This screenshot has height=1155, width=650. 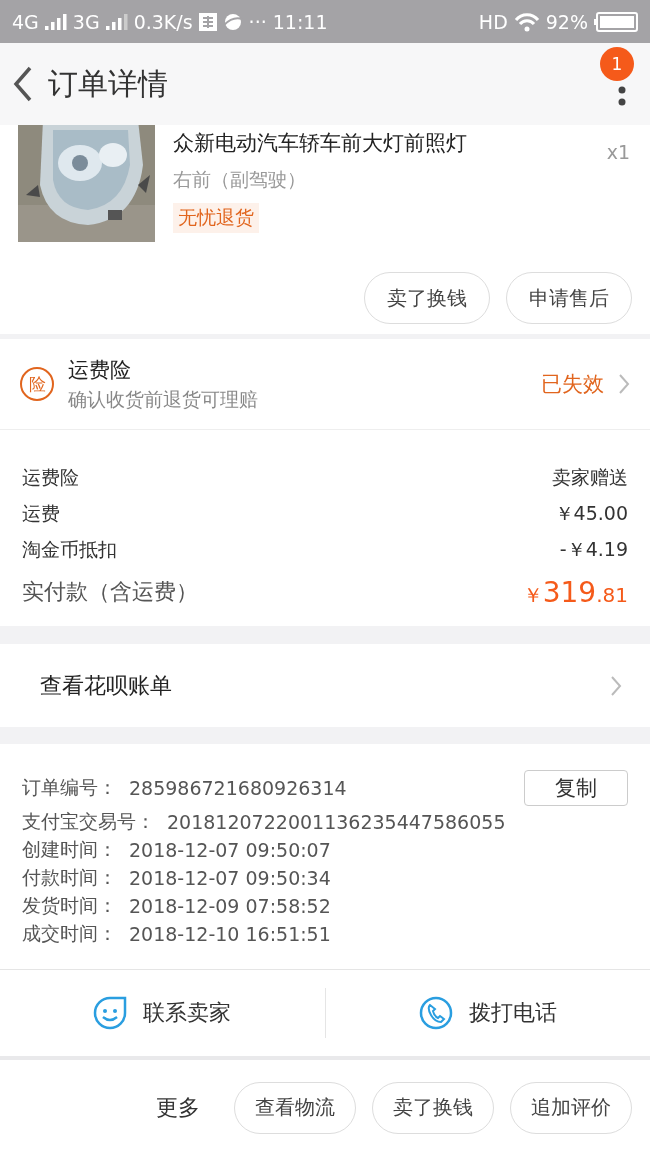 What do you see at coordinates (230, 878) in the screenshot?
I see `info-value: 2018-12-07 09:50:34` at bounding box center [230, 878].